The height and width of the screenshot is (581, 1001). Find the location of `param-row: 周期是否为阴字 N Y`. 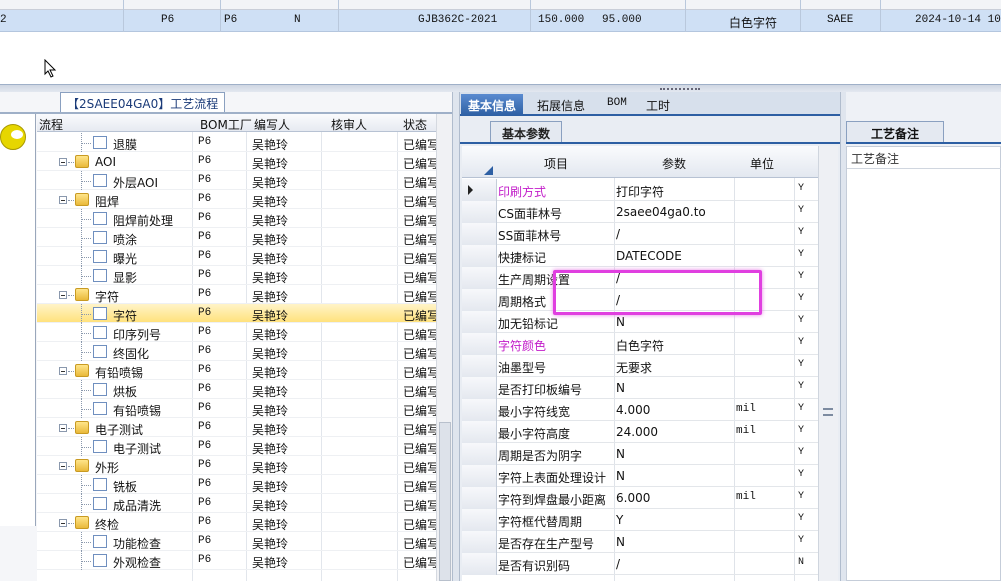

param-row: 周期是否为阴字 N Y is located at coordinates (640, 454).